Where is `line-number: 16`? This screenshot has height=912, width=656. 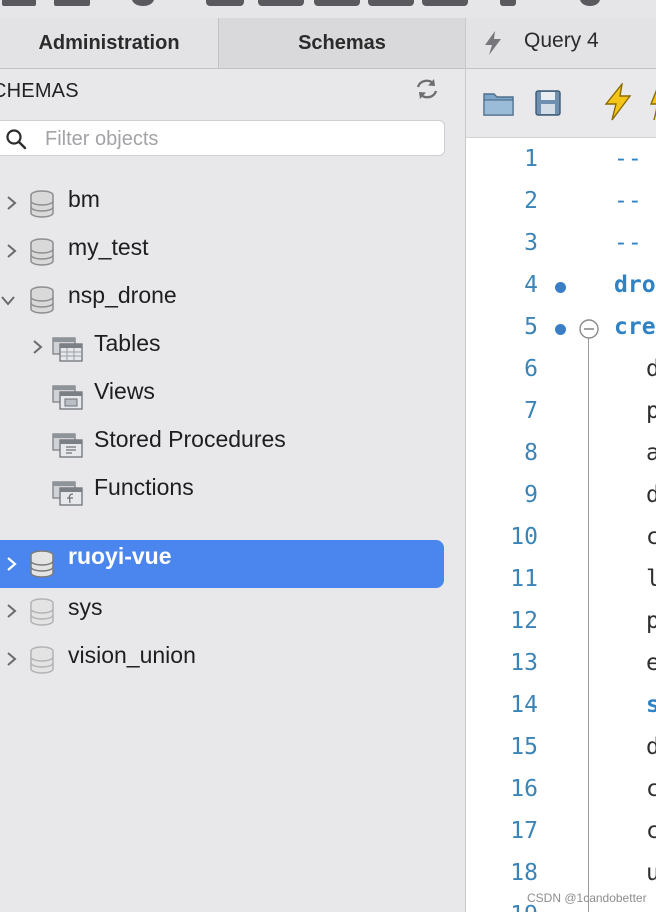
line-number: 16 is located at coordinates (524, 789).